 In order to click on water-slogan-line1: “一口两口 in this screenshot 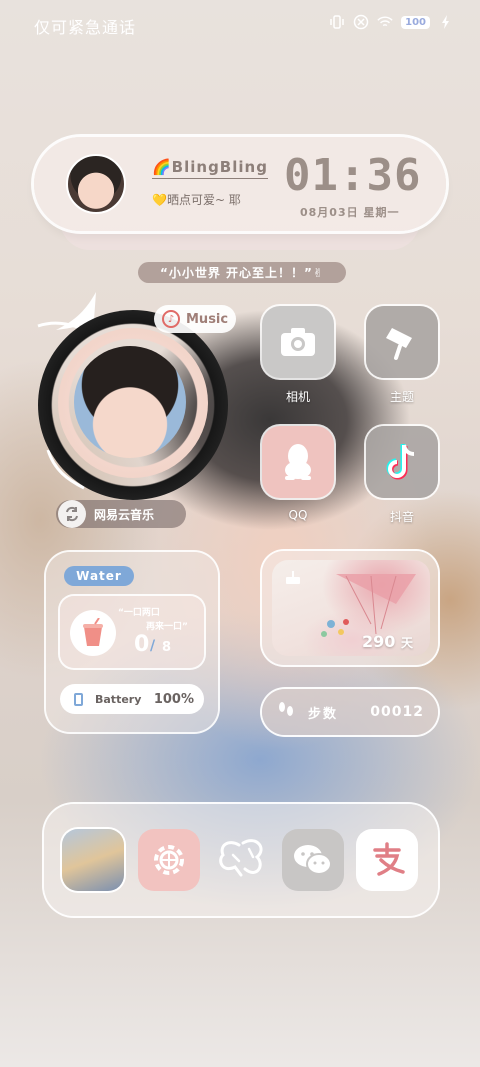, I will do `click(139, 613)`.